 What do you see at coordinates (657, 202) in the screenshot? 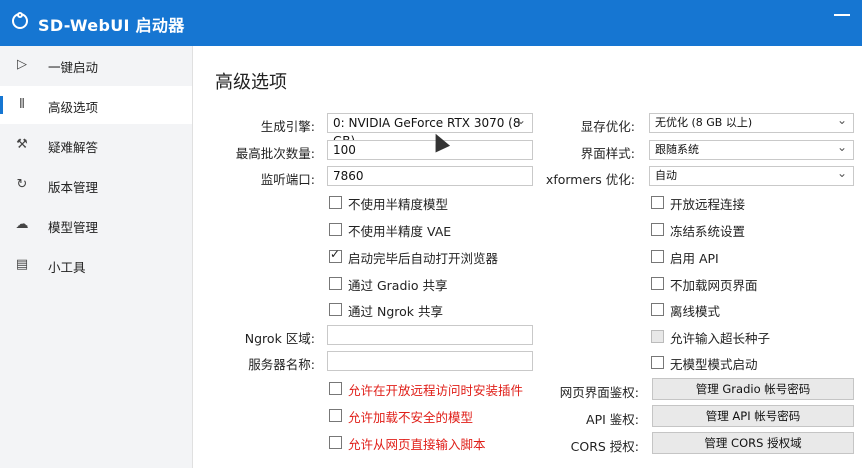
I see `remote-access-checkbox` at bounding box center [657, 202].